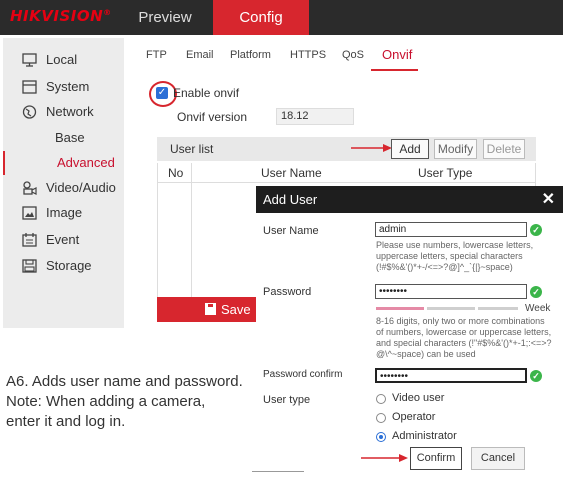 Image resolution: width=563 pixels, height=481 pixels. Describe the element at coordinates (176, 173) in the screenshot. I see `column-header-no: No` at that location.